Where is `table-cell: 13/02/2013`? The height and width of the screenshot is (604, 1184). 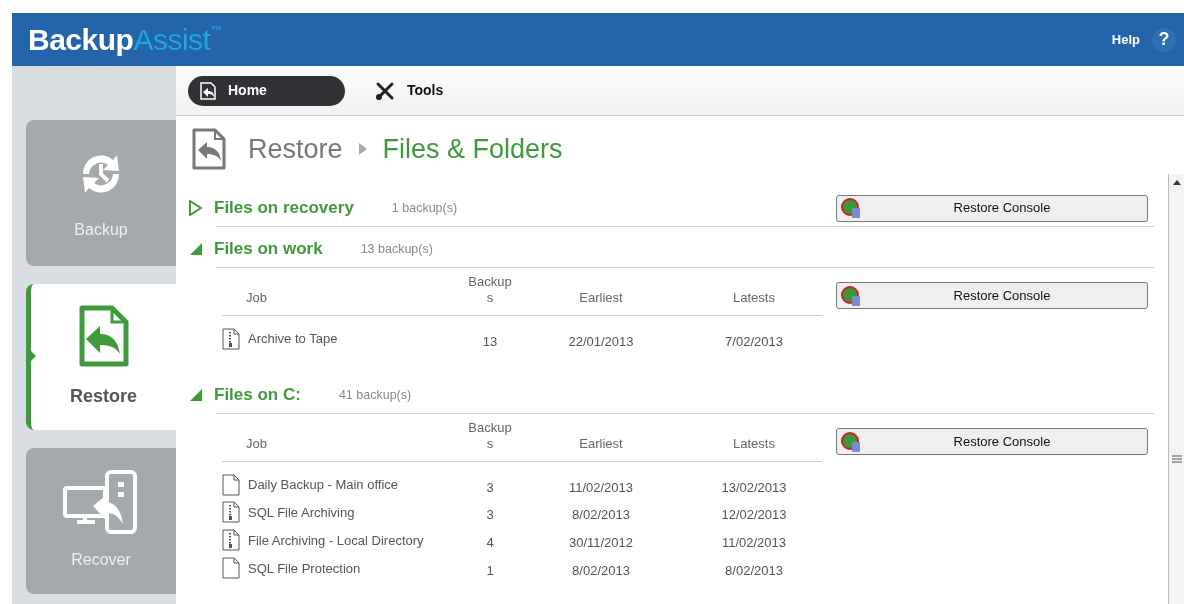
table-cell: 13/02/2013 is located at coordinates (754, 487).